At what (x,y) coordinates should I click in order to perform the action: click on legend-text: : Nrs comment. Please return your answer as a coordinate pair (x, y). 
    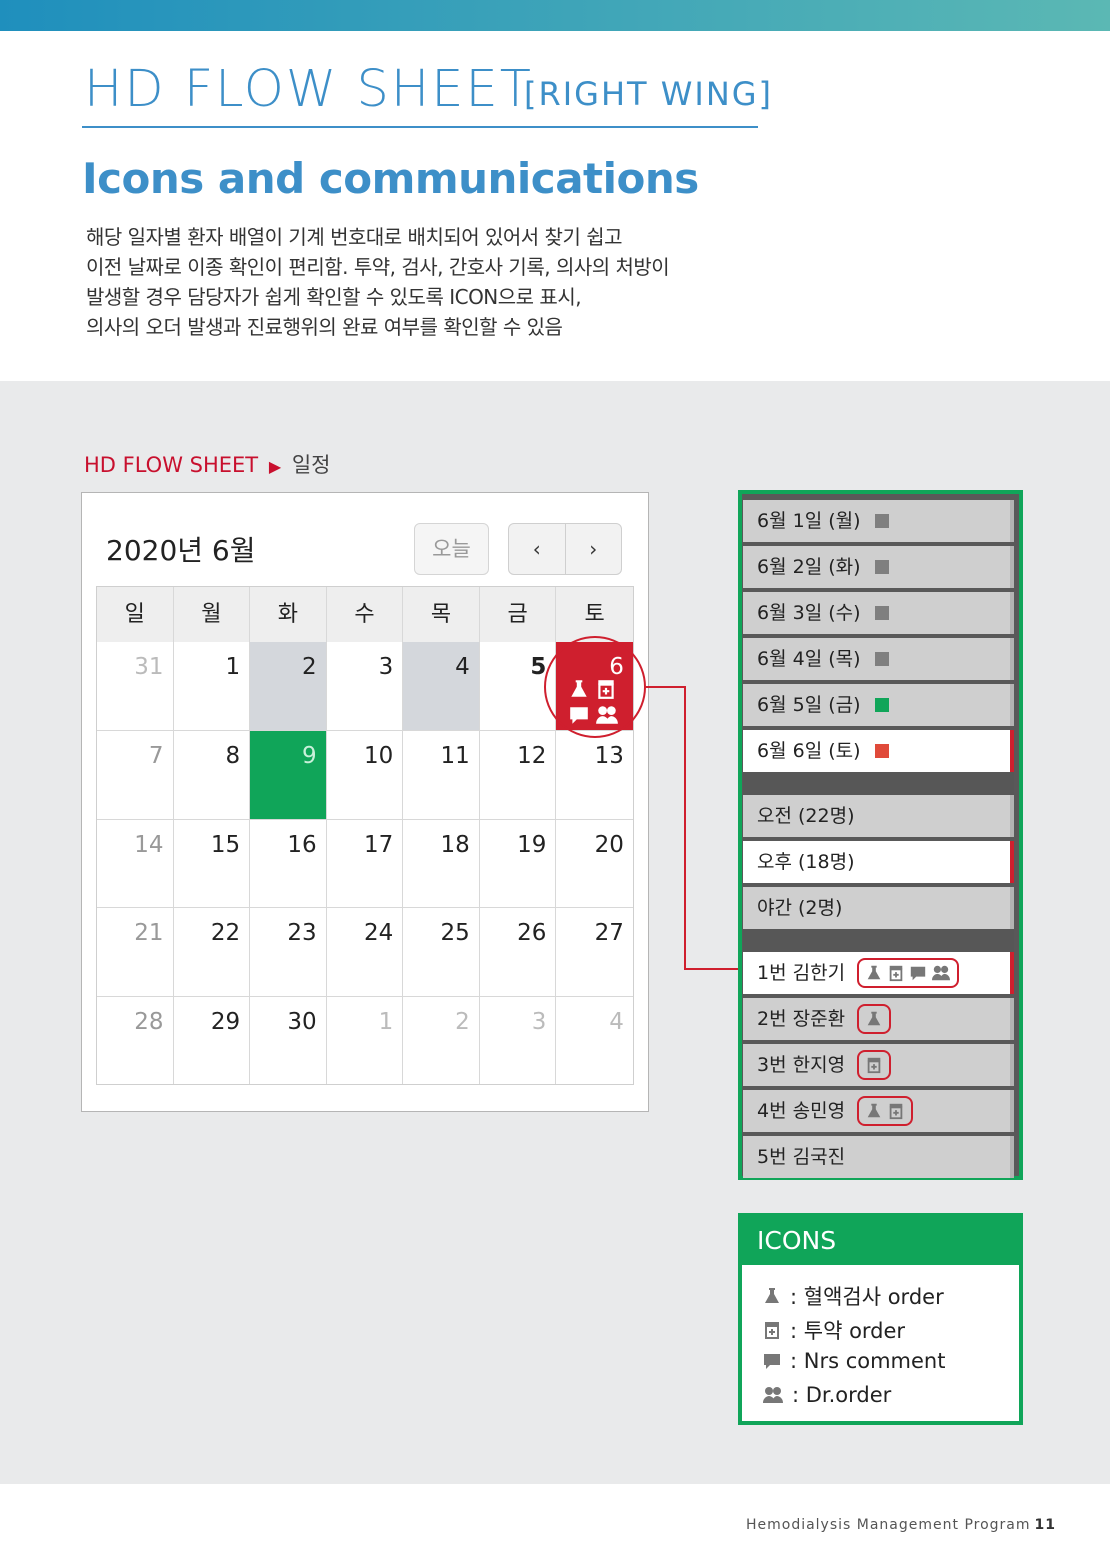
    Looking at the image, I should click on (868, 1361).